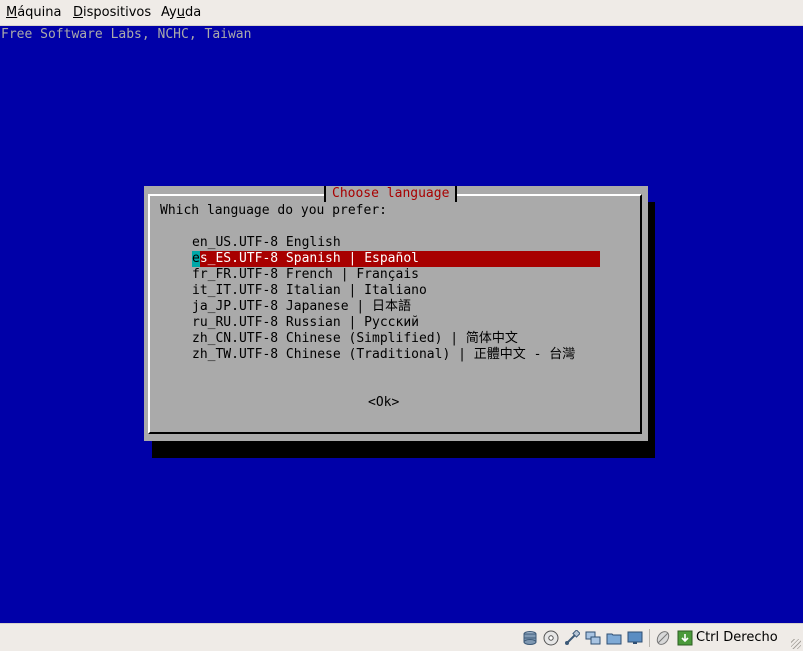 This screenshot has height=651, width=803. Describe the element at coordinates (663, 638) in the screenshot. I see `mouse-integration-icon` at that location.